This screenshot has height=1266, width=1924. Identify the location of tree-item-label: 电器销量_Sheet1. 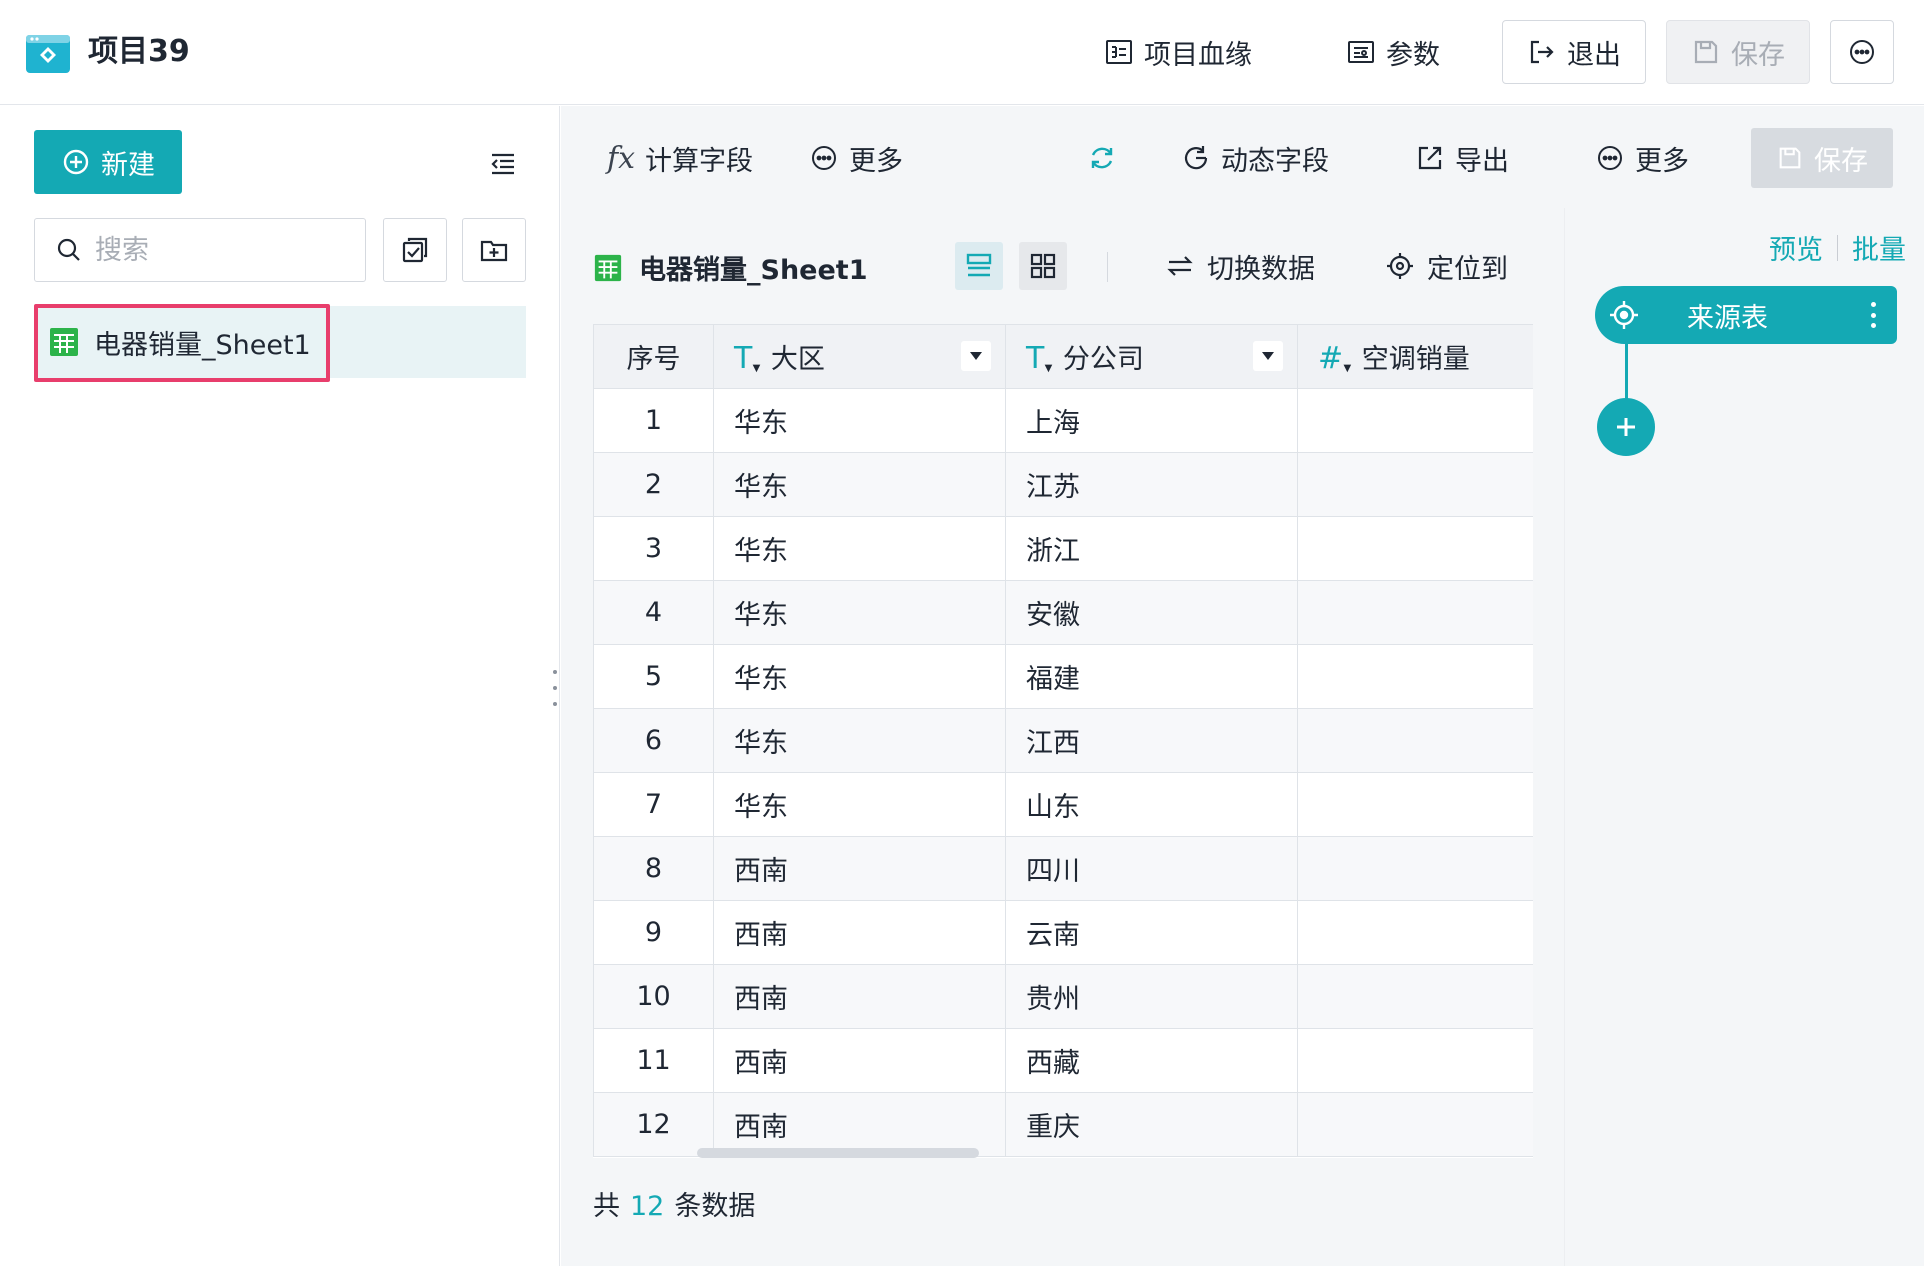
(202, 345).